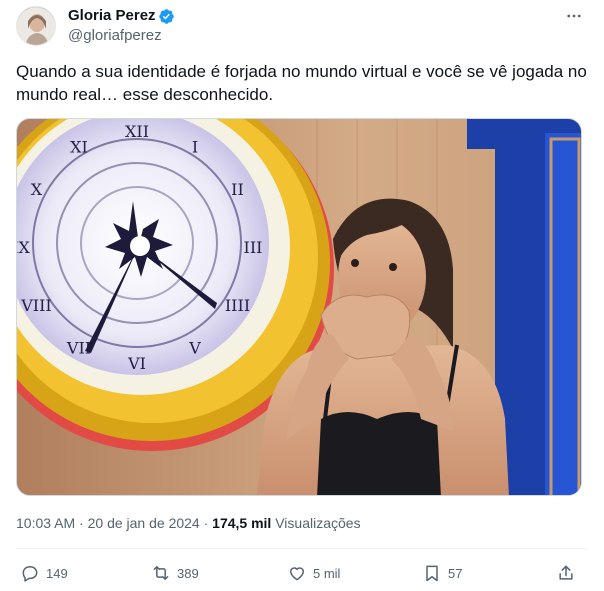 The image size is (604, 591). Describe the element at coordinates (137, 131) in the screenshot. I see `clock-numeral: XII` at that location.